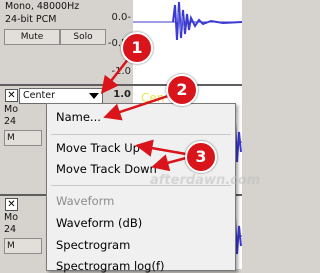 Image resolution: width=320 pixels, height=273 pixels. I want to click on callout-arrows, so click(143, 114).